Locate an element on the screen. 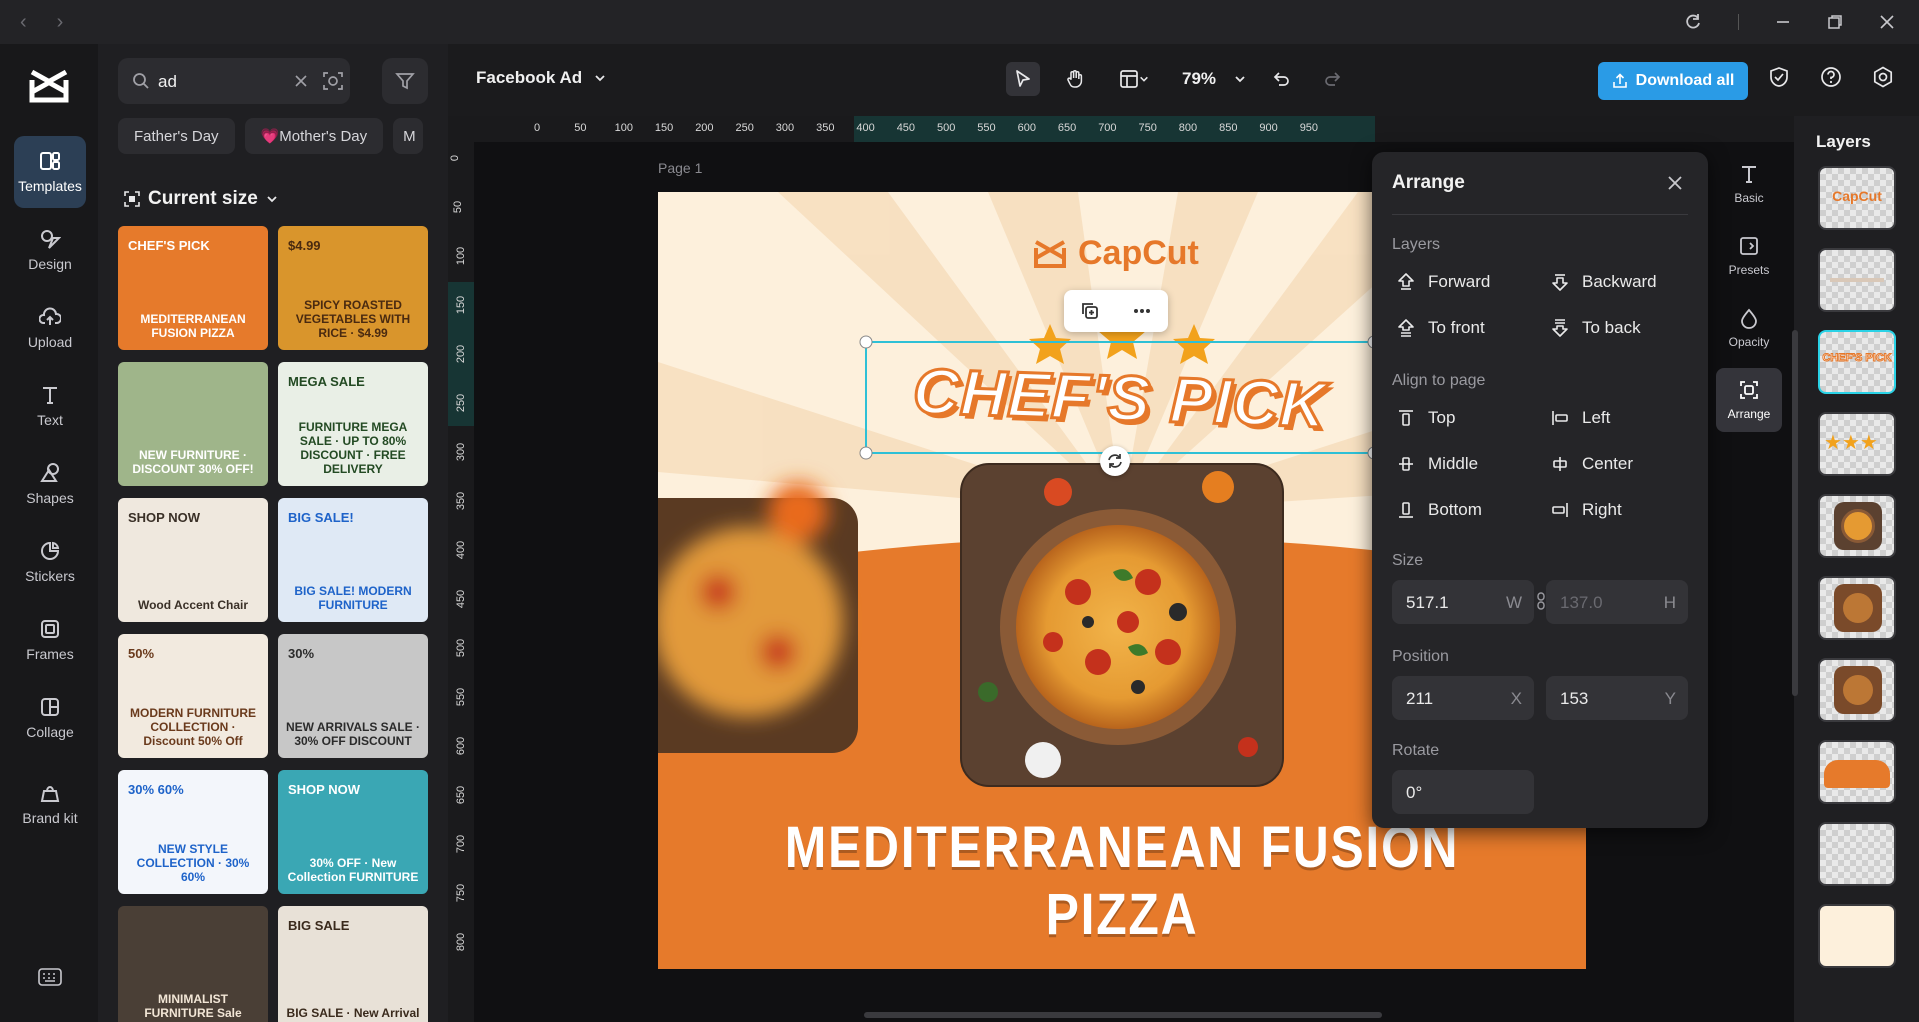  duplicate-icon is located at coordinates (1090, 311).